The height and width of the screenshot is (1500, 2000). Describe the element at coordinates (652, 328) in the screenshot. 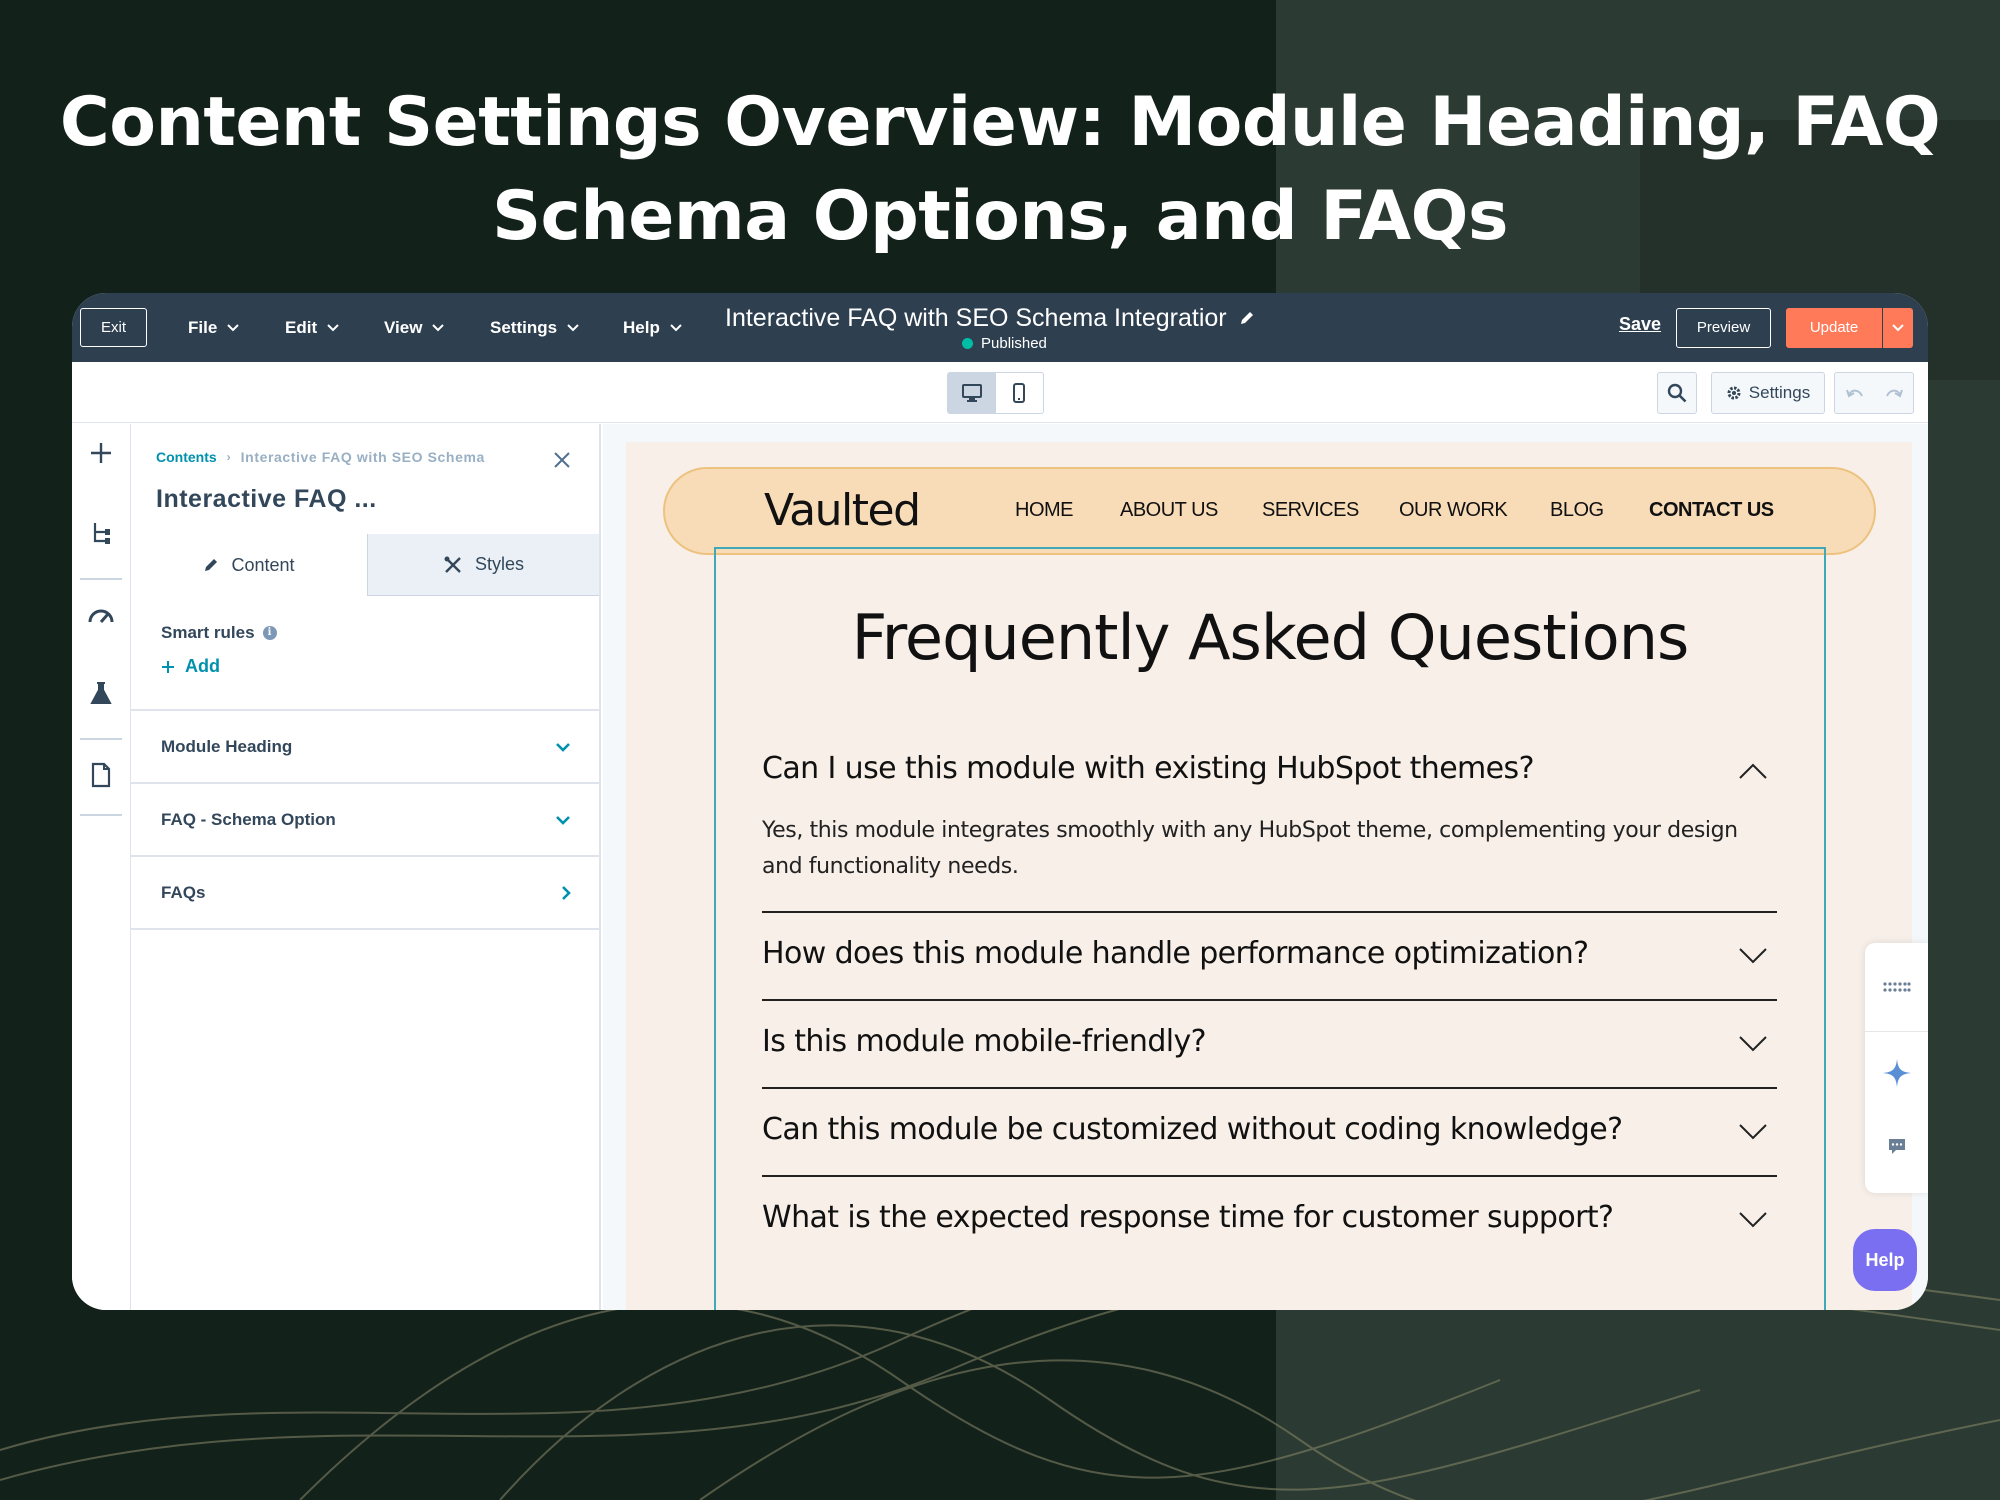

I see `menu-help: Help` at that location.